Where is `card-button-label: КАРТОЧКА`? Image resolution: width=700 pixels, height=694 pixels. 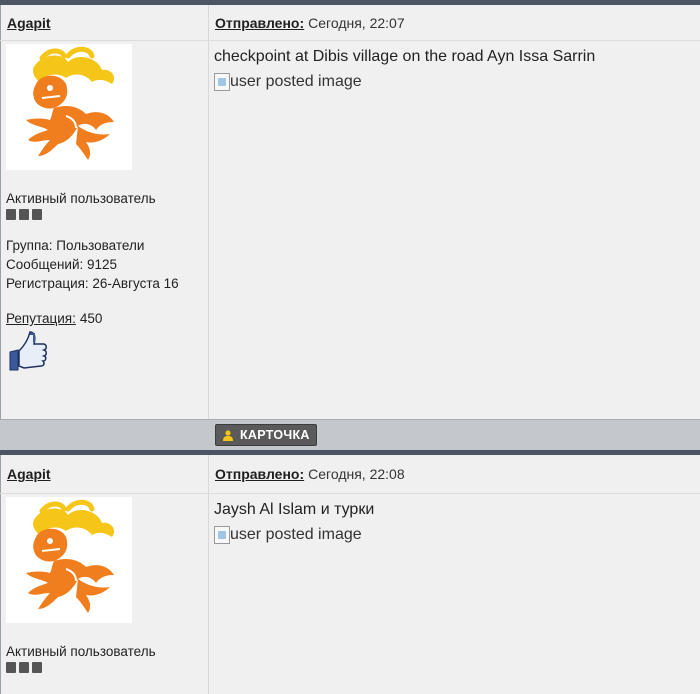 card-button-label: КАРТОЧКА is located at coordinates (275, 435).